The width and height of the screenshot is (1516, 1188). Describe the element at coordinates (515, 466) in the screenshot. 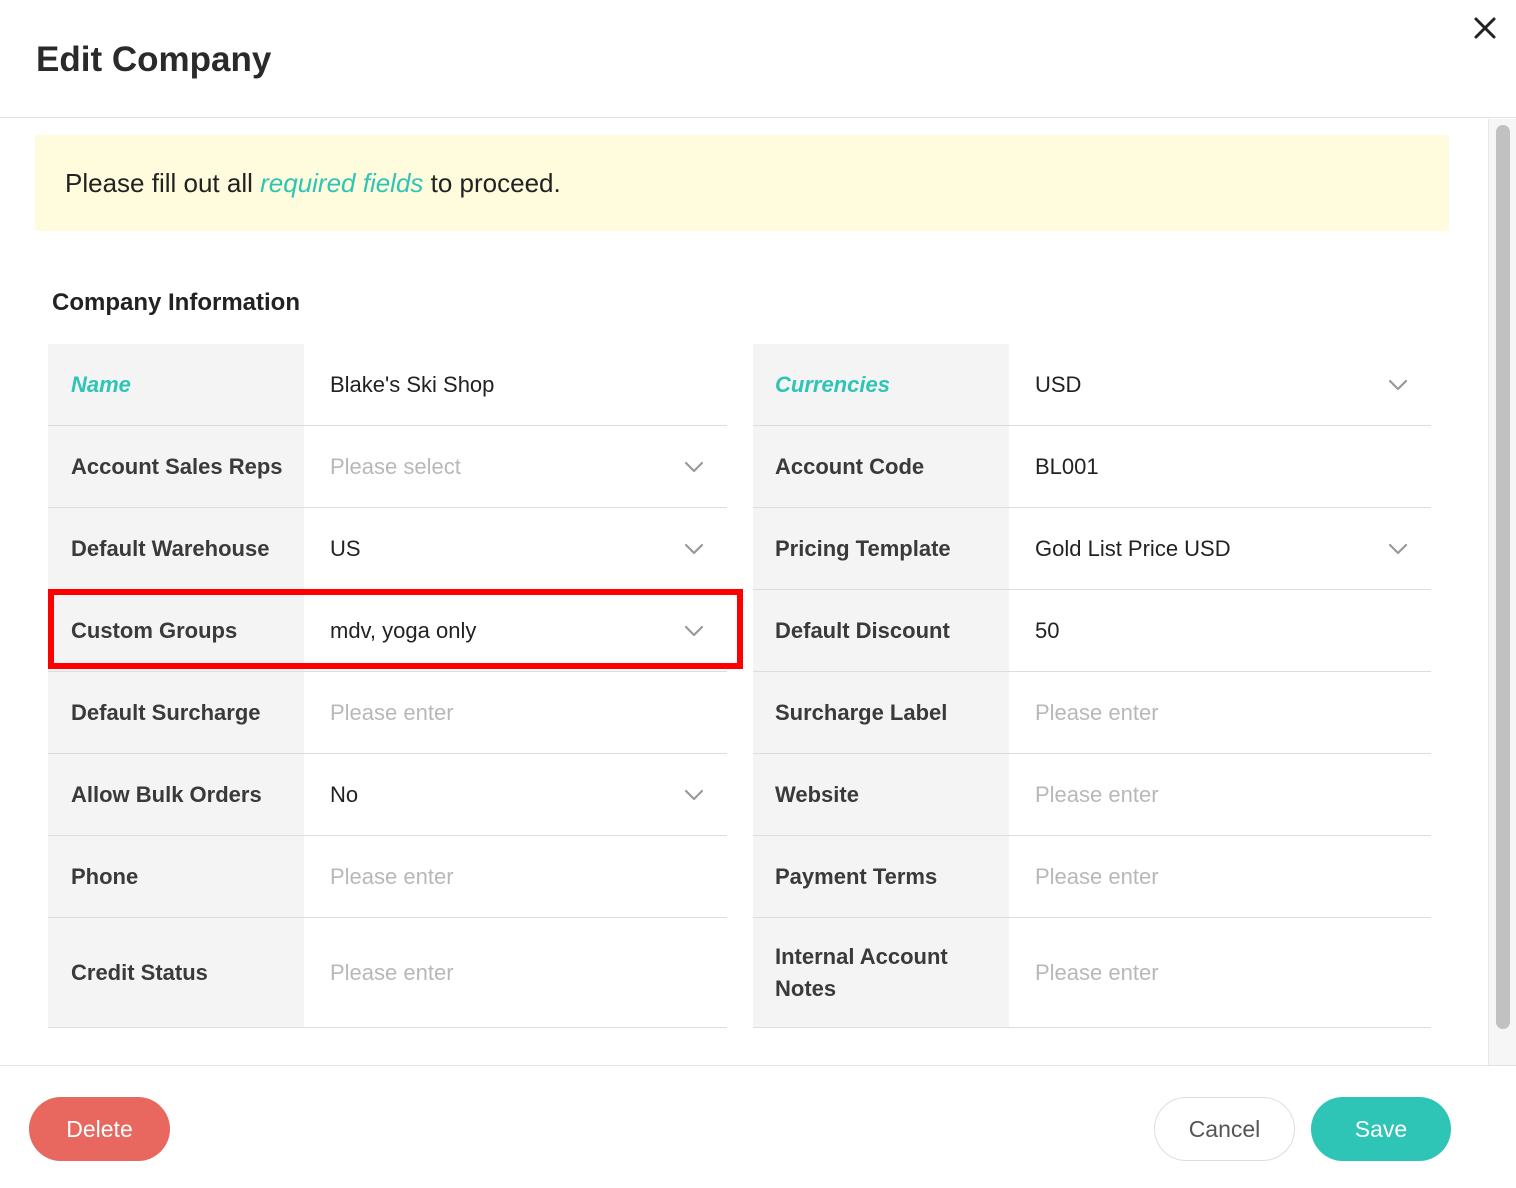

I see `account-sales-reps-select: Please select` at that location.